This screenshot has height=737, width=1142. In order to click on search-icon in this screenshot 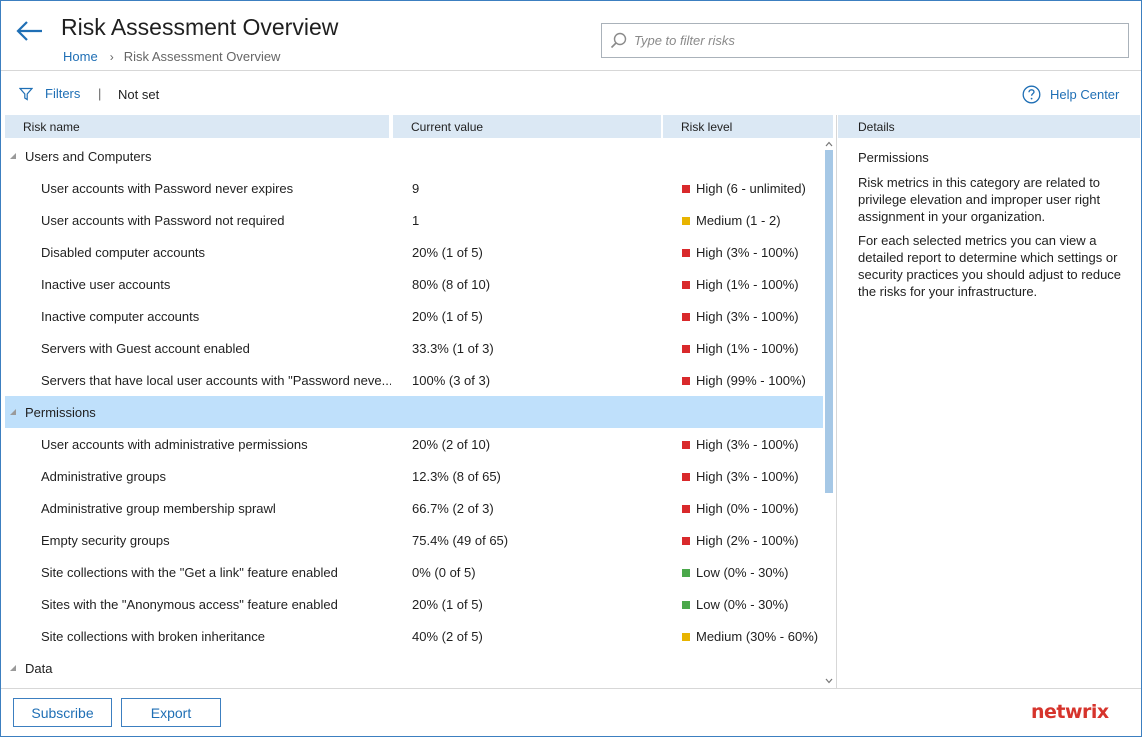, I will do `click(618, 40)`.